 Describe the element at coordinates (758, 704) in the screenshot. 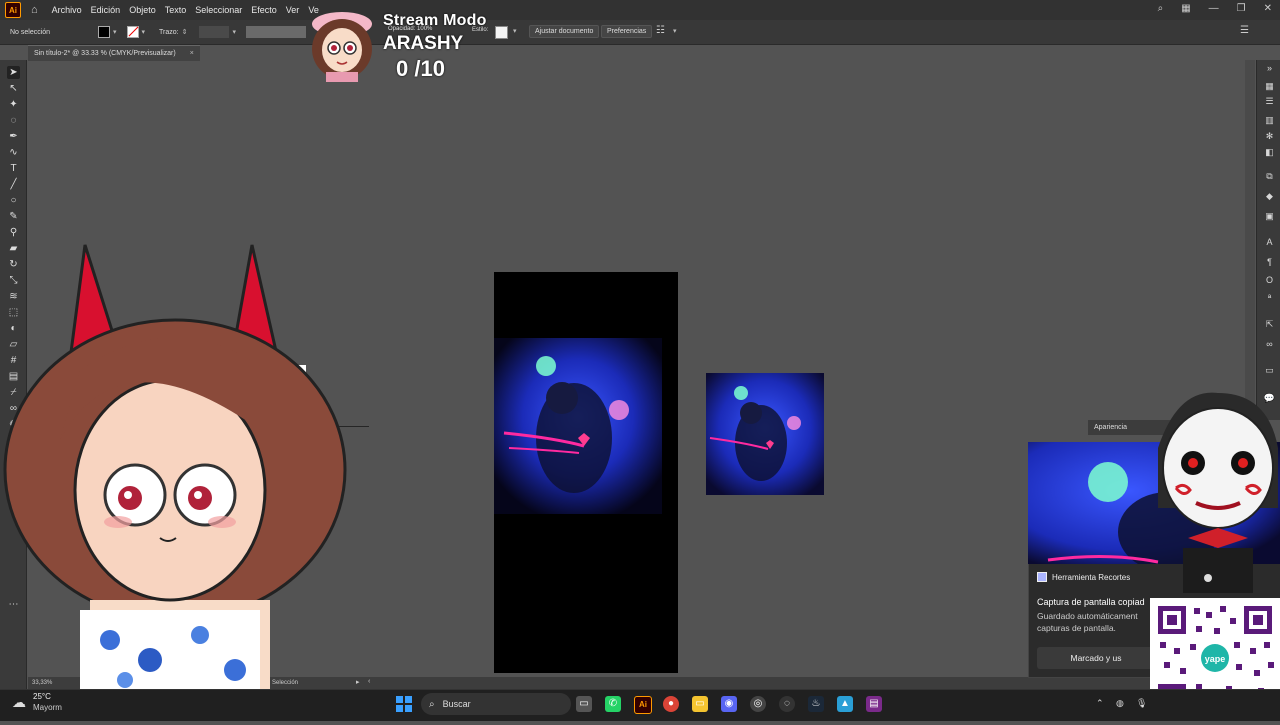

I see `obs-icon: ◎` at that location.